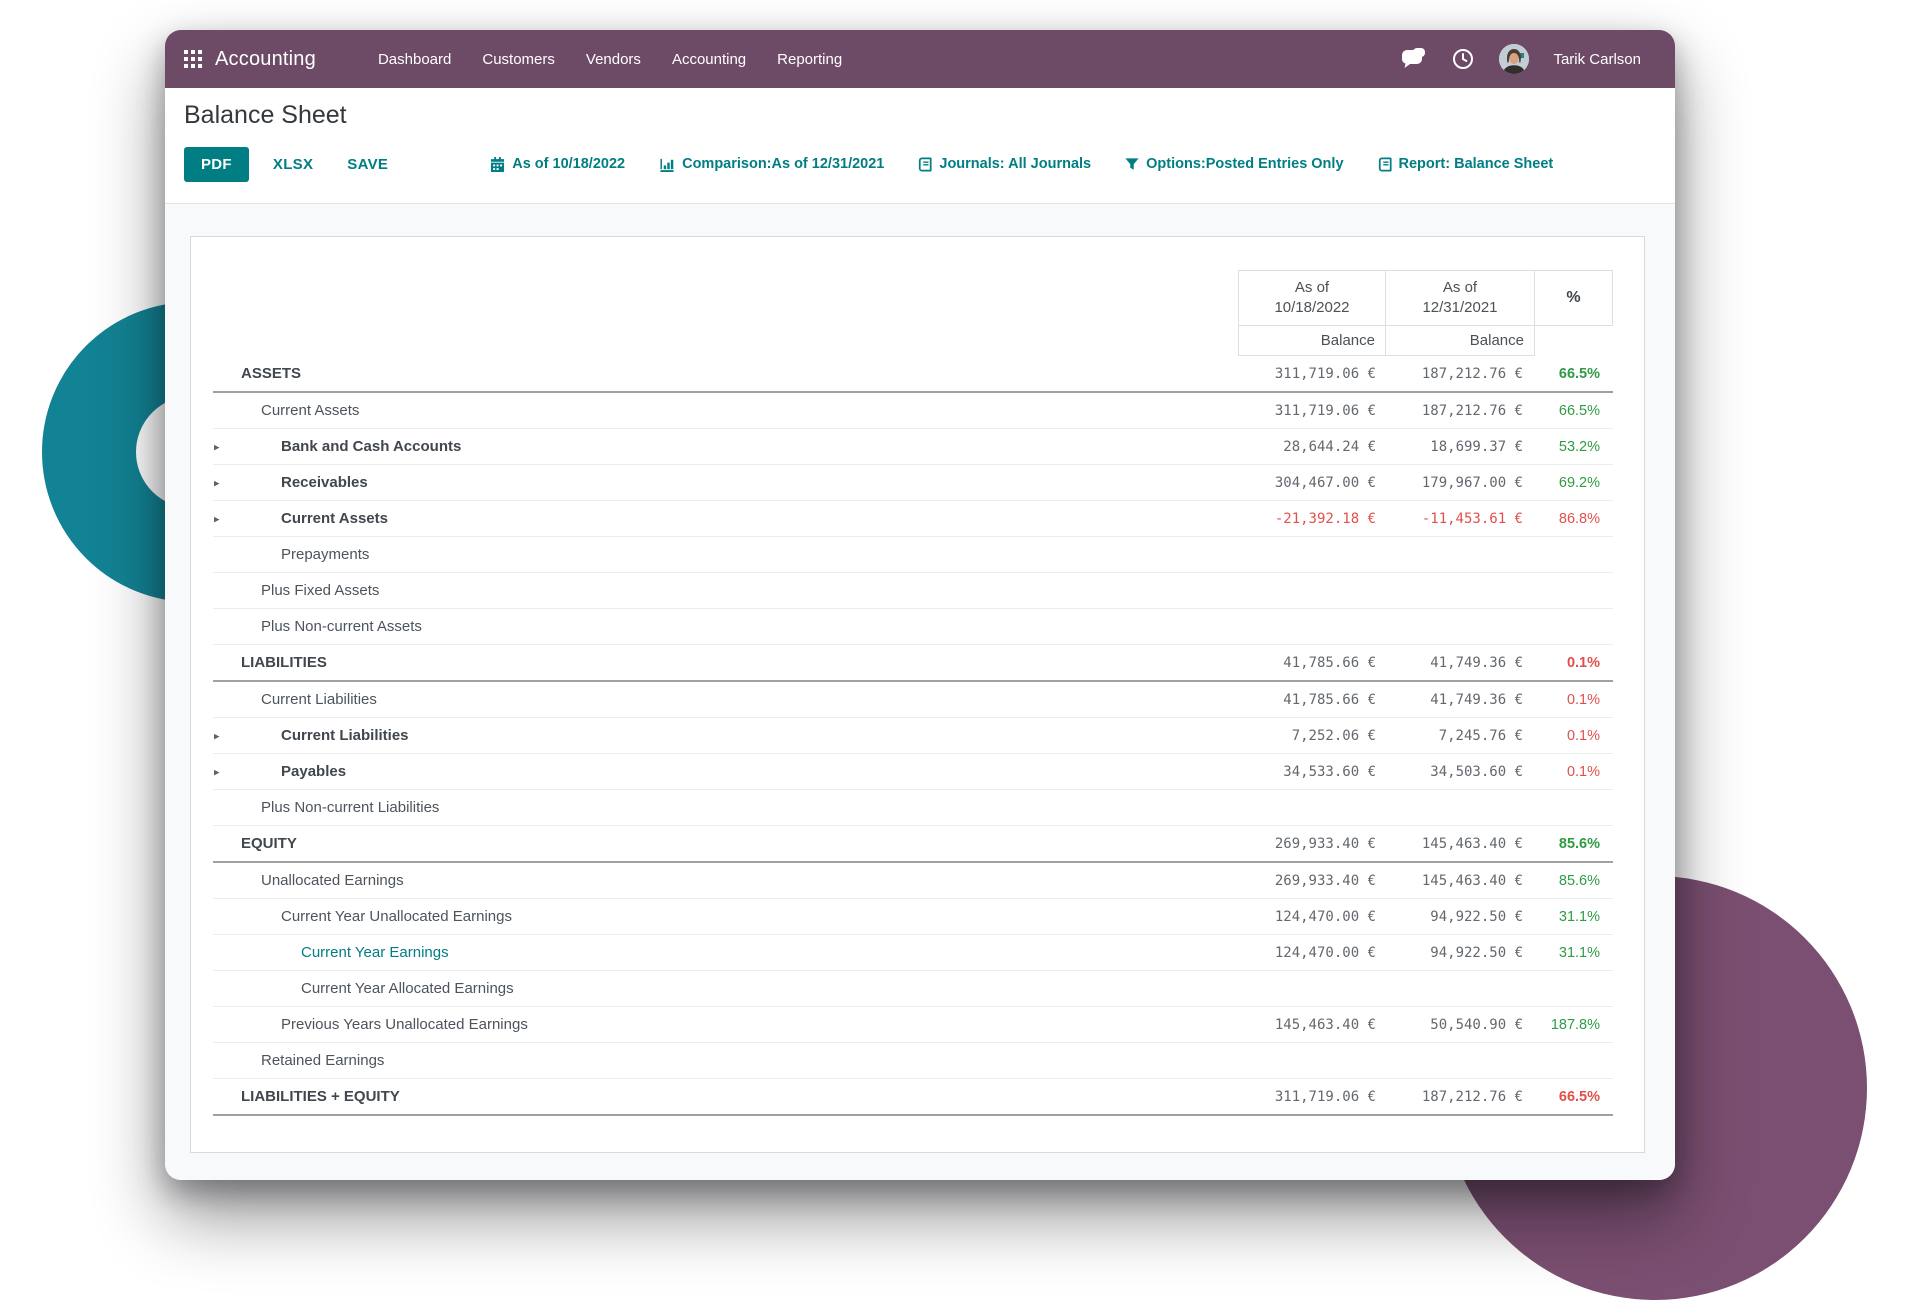 This screenshot has height=1316, width=1908. What do you see at coordinates (323, 1060) in the screenshot?
I see `row-label: Retained Earnings` at bounding box center [323, 1060].